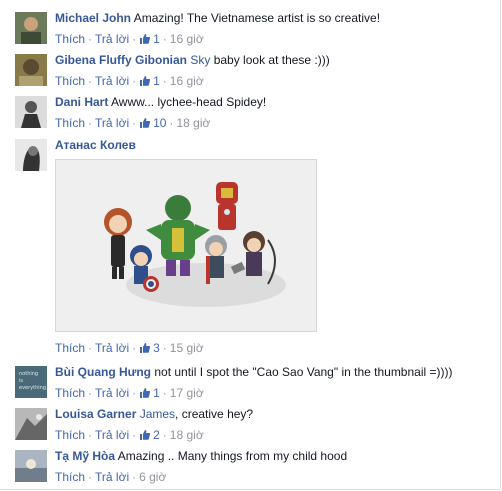  Describe the element at coordinates (21, 381) in the screenshot. I see `avatar-text: is` at that location.